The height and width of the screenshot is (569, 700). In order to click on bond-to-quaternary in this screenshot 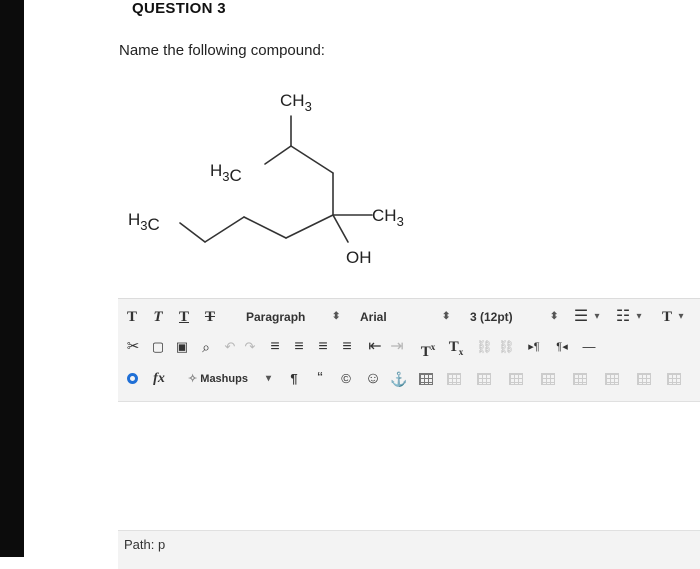, I will do `click(309, 226)`.